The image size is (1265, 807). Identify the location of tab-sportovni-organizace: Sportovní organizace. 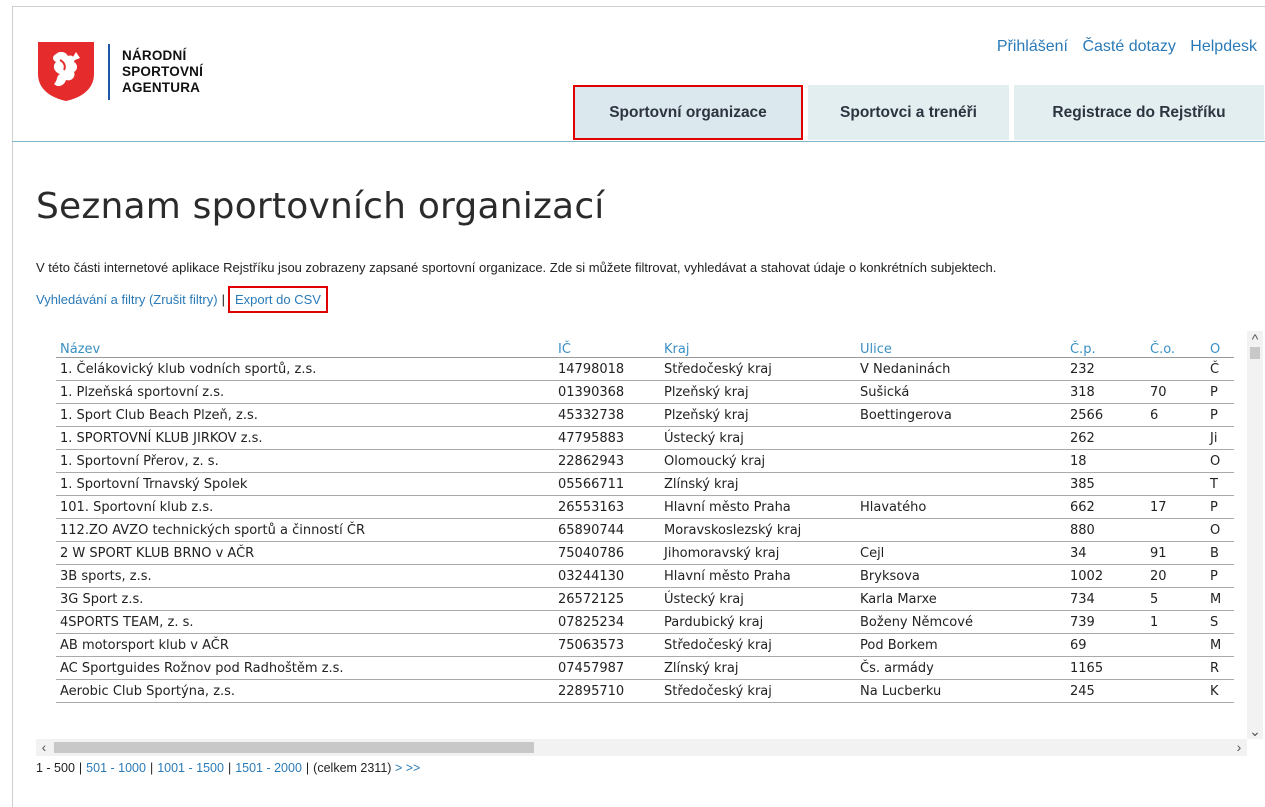
(688, 112).